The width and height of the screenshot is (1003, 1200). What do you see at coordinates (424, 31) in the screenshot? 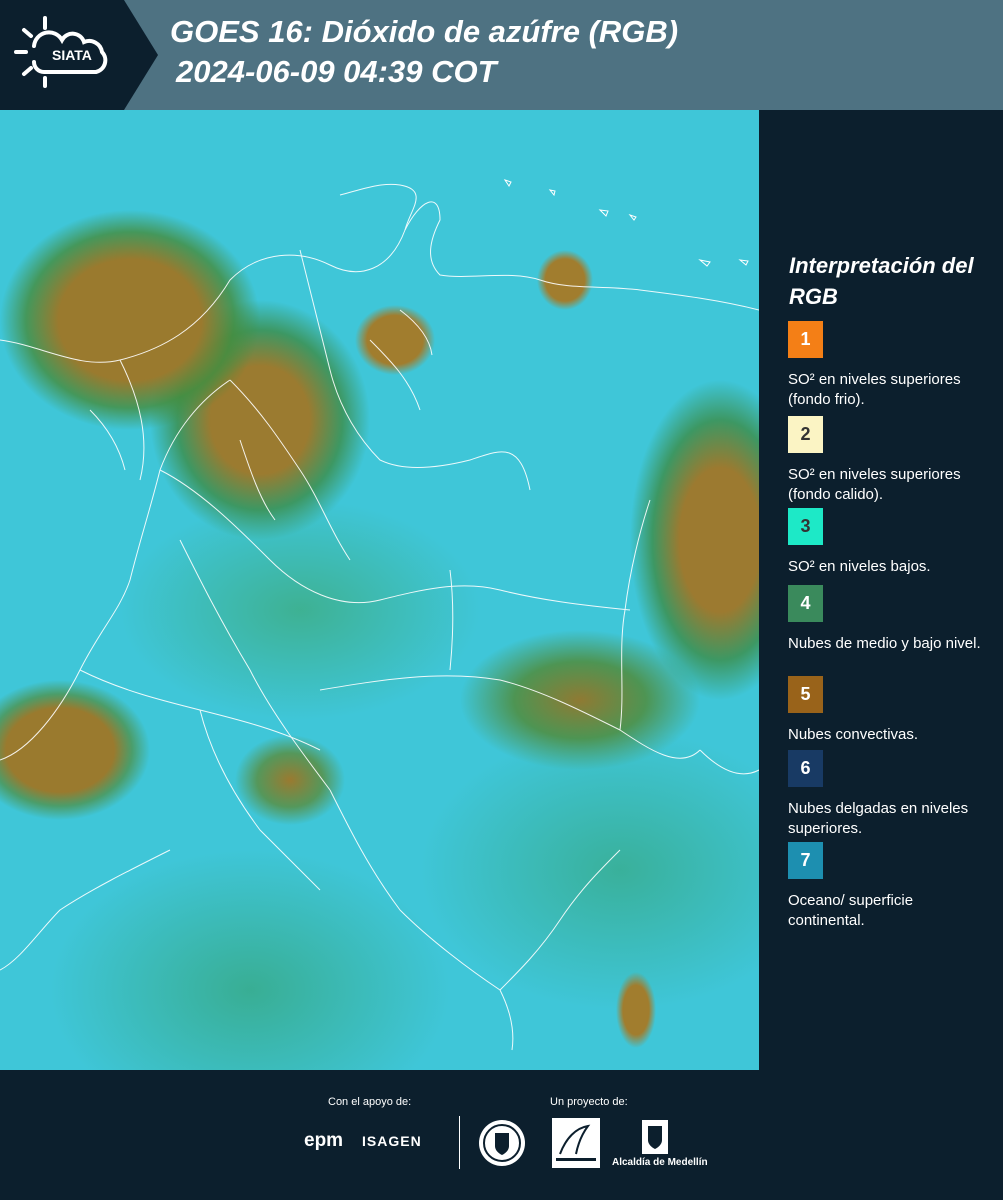
I see `page-title: GOES 16: Dióxido de azúfre (RGB)` at bounding box center [424, 31].